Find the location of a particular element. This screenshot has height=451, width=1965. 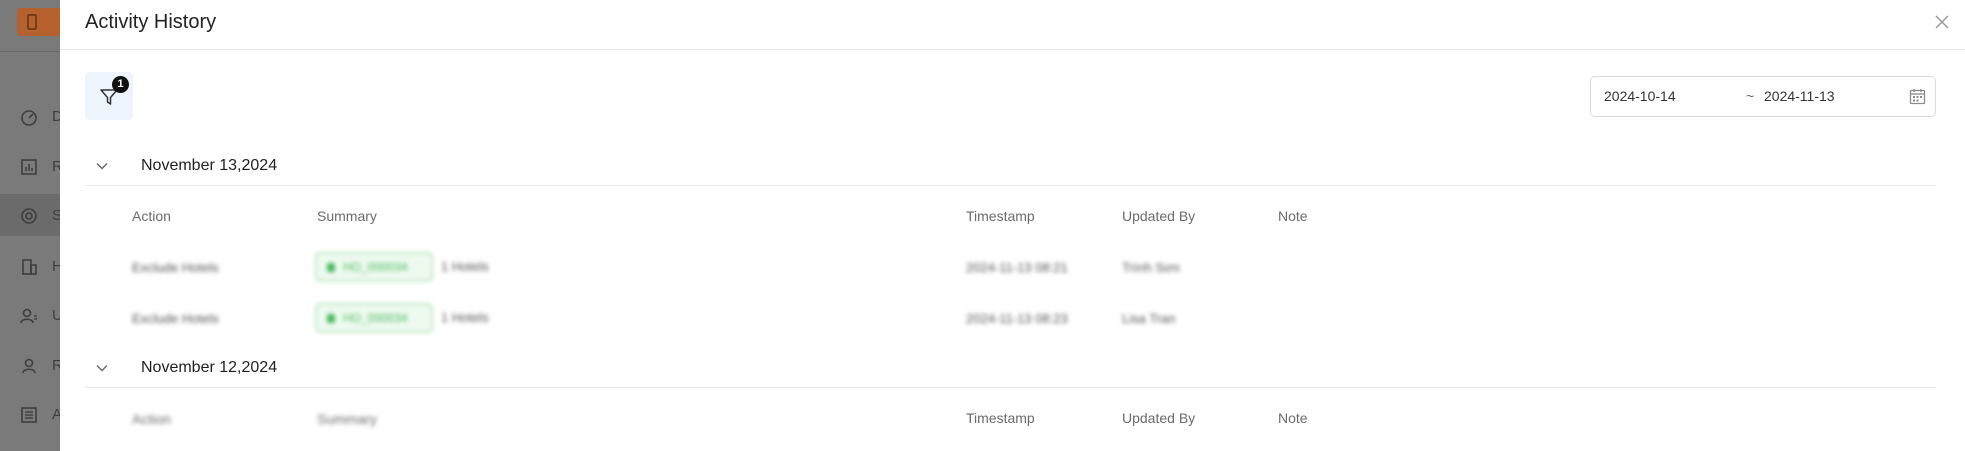

group-header: November 12,2024 is located at coordinates (1010, 368).